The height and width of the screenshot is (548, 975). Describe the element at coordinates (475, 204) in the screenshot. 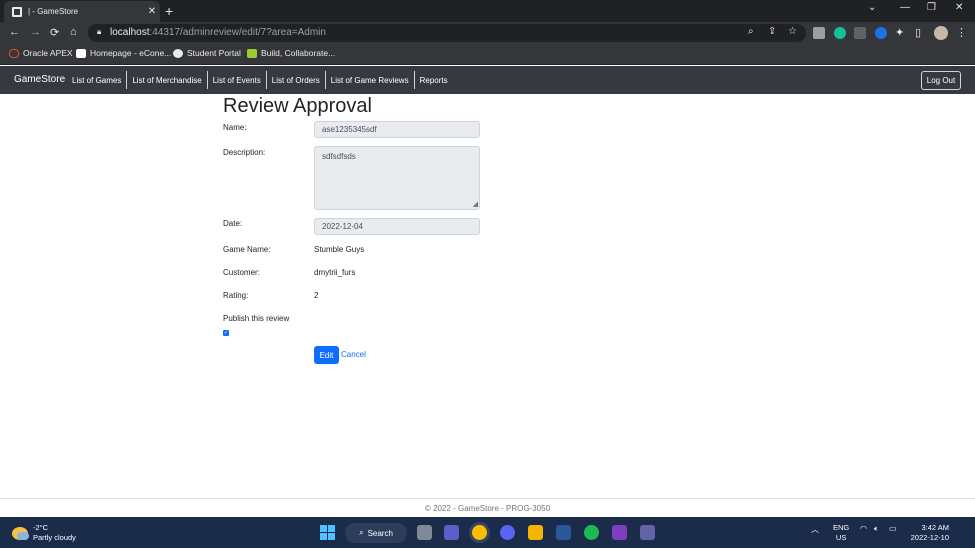

I see `resize-handle-icon: ◢` at that location.